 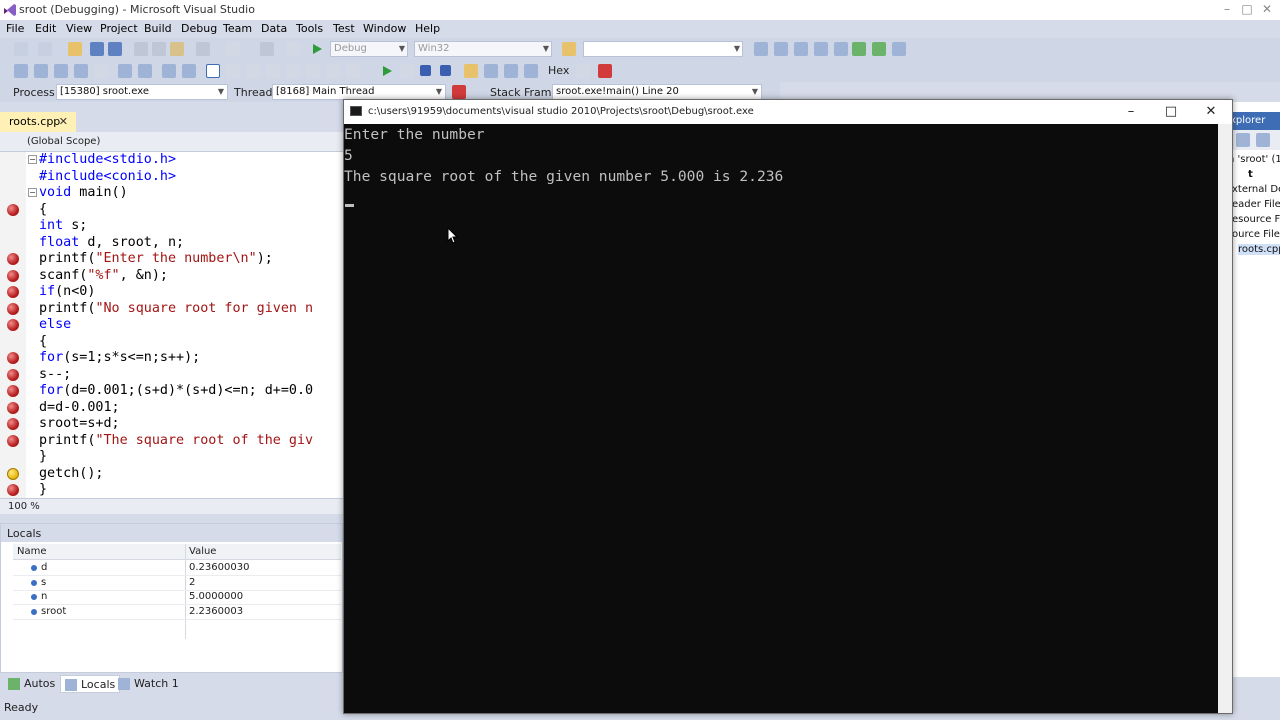 I want to click on menu-tools: Tools, so click(x=309, y=28).